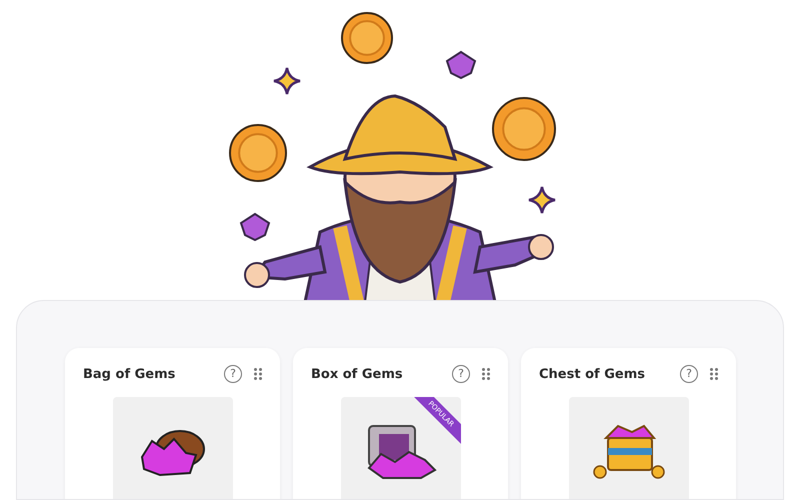 Image resolution: width=800 pixels, height=500 pixels. What do you see at coordinates (357, 374) in the screenshot?
I see `card-title: Box of Gems` at bounding box center [357, 374].